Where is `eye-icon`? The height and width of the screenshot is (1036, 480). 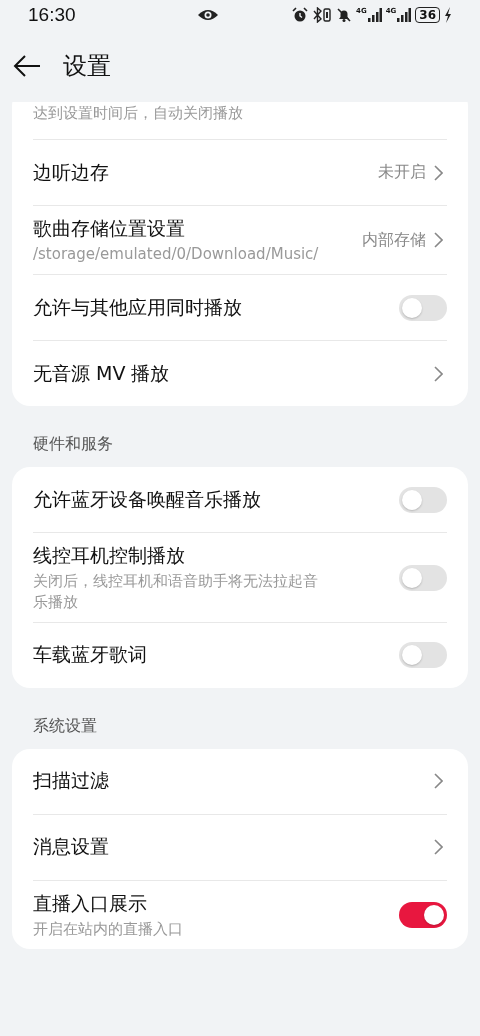
eye-icon is located at coordinates (208, 15).